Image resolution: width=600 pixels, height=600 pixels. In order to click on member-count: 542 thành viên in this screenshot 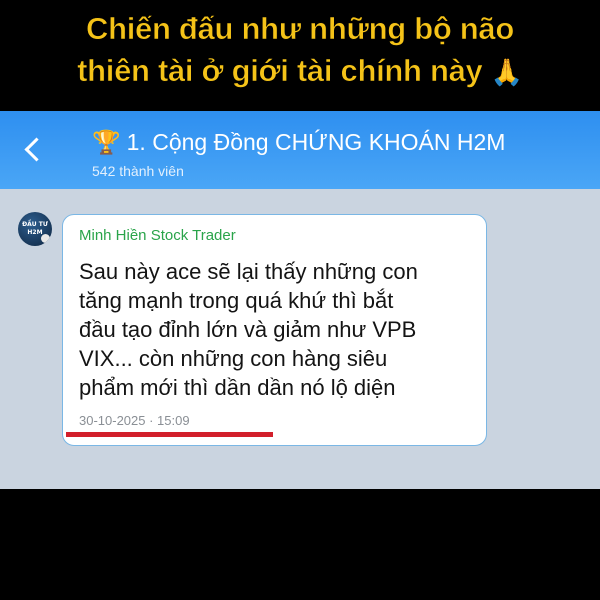, I will do `click(138, 171)`.